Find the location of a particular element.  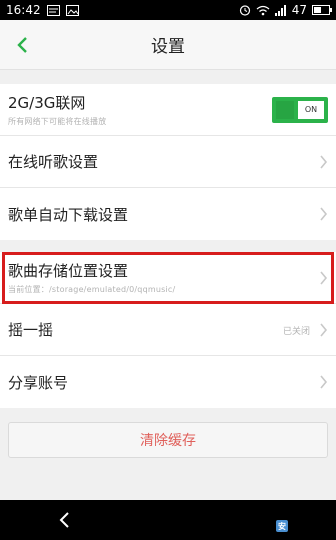

back-arrow-icon is located at coordinates (64, 520).